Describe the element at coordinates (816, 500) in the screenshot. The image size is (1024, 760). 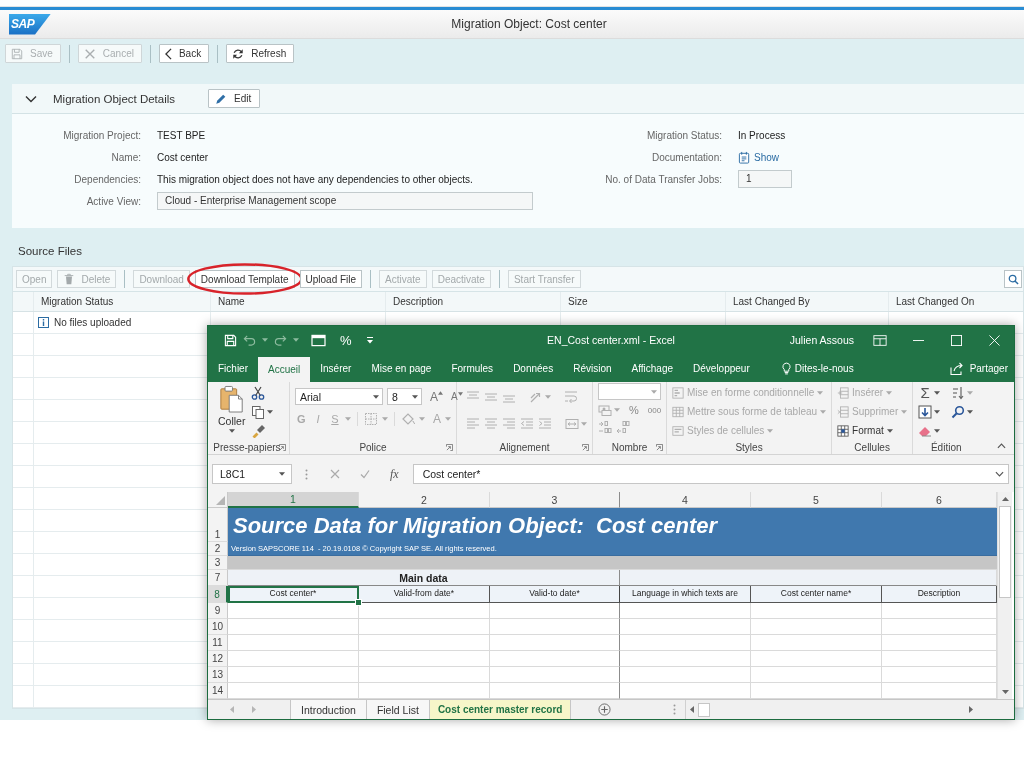
I see `column-header: 5` at that location.